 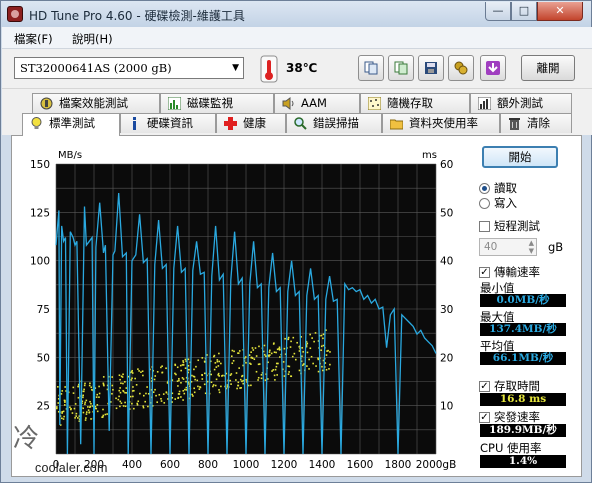 What do you see at coordinates (461, 68) in the screenshot?
I see `options-button` at bounding box center [461, 68].